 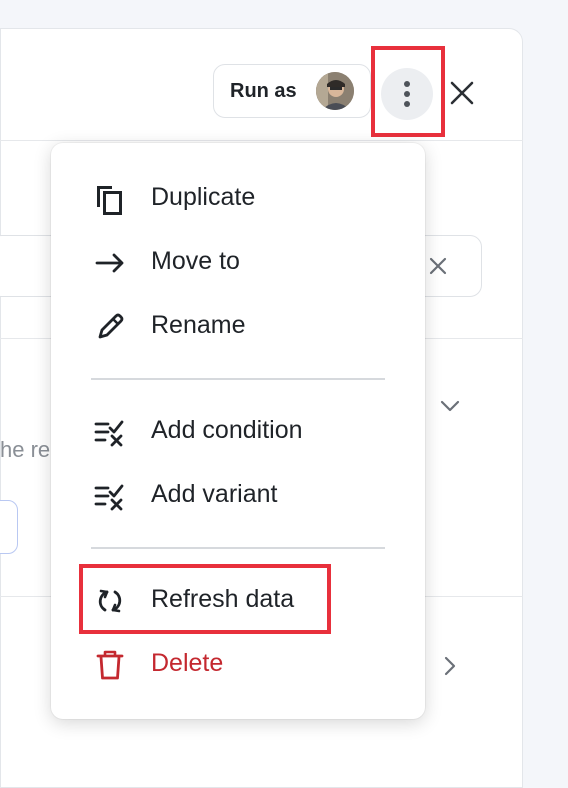 I want to click on menu-item-label: Duplicate, so click(x=203, y=197).